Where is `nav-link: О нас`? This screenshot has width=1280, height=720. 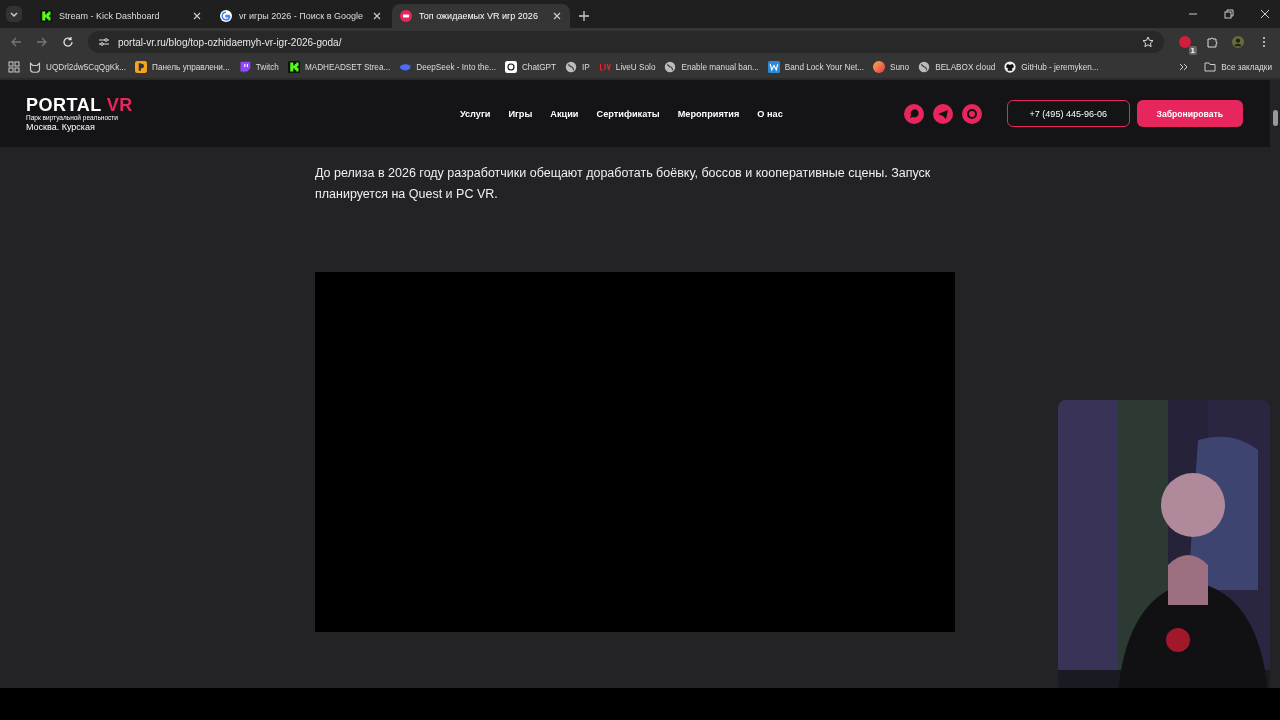
nav-link: О нас is located at coordinates (770, 113).